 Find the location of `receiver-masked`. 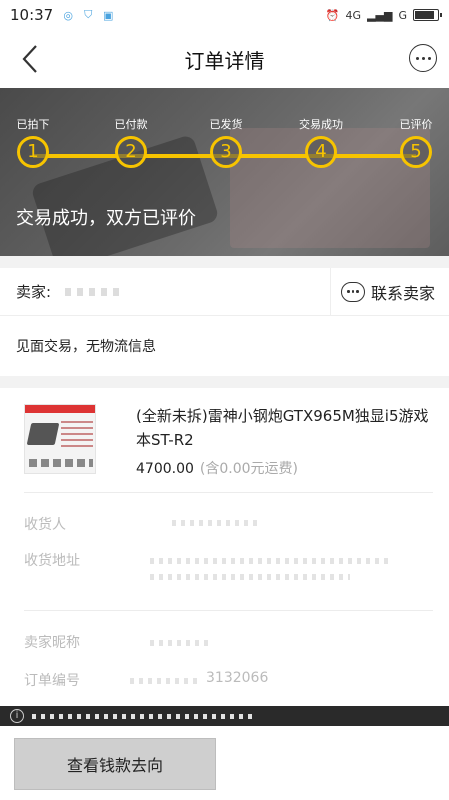

receiver-masked is located at coordinates (217, 523).